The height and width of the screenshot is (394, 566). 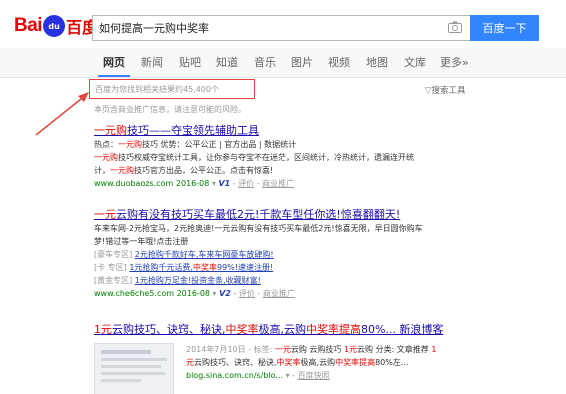 What do you see at coordinates (455, 27) in the screenshot?
I see `camera-icon` at bounding box center [455, 27].